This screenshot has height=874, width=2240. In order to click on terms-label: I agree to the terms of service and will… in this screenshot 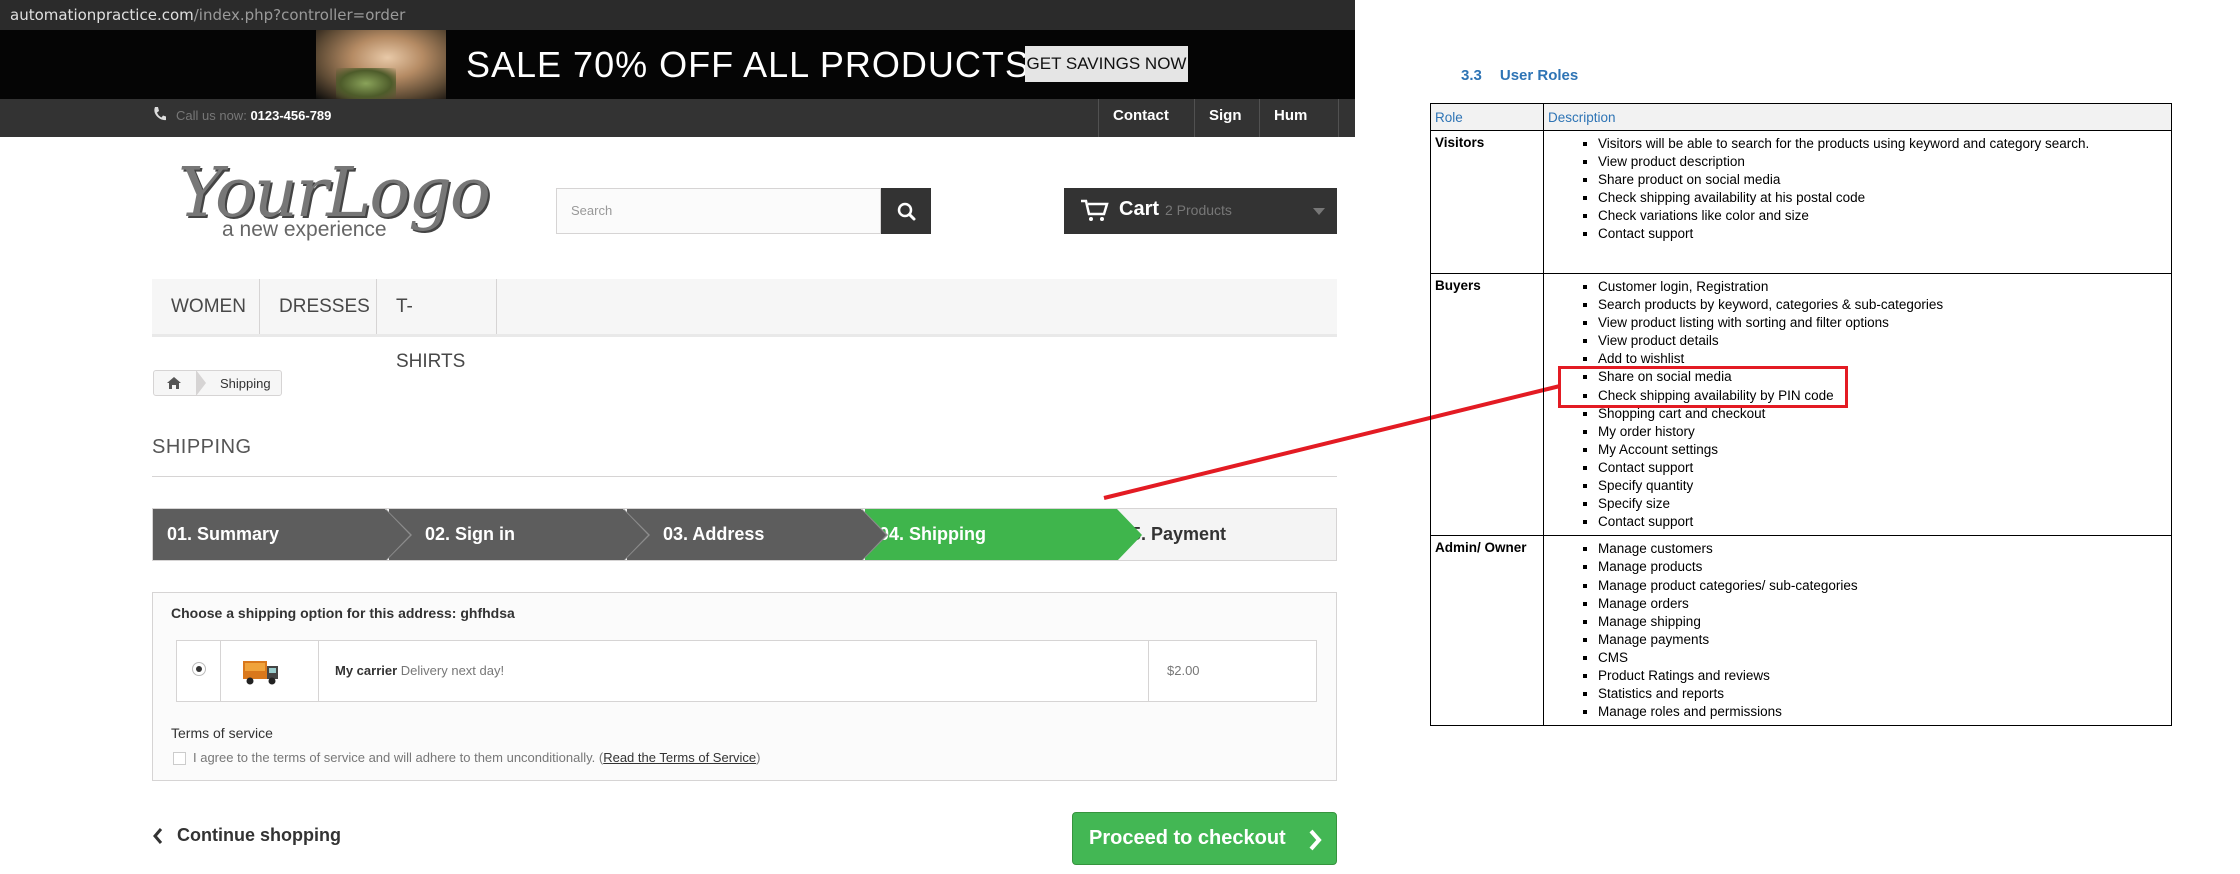, I will do `click(477, 757)`.